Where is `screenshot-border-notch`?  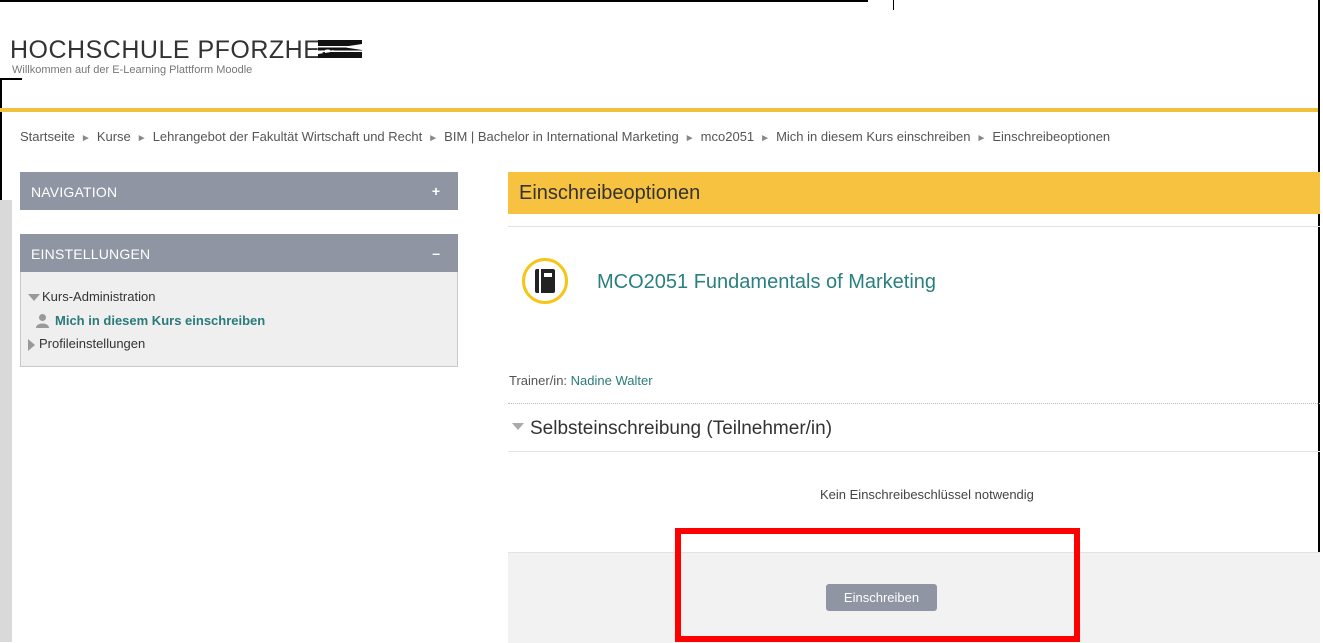 screenshot-border-notch is located at coordinates (1095, 1).